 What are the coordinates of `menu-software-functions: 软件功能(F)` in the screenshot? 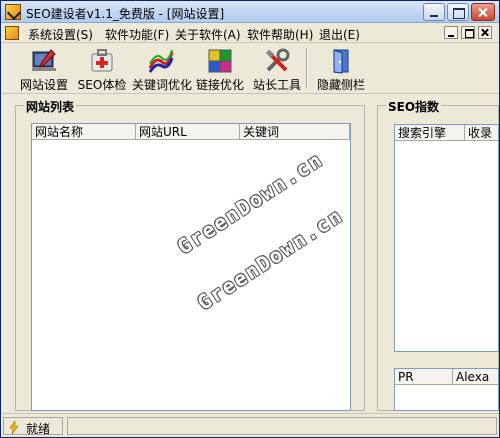 It's located at (137, 34).